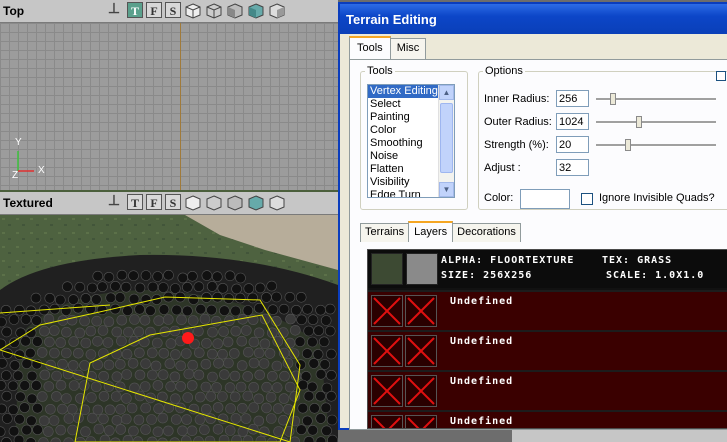 The image size is (727, 442). Describe the element at coordinates (533, 19) in the screenshot. I see `window-titlebar: Terrain Editing` at that location.